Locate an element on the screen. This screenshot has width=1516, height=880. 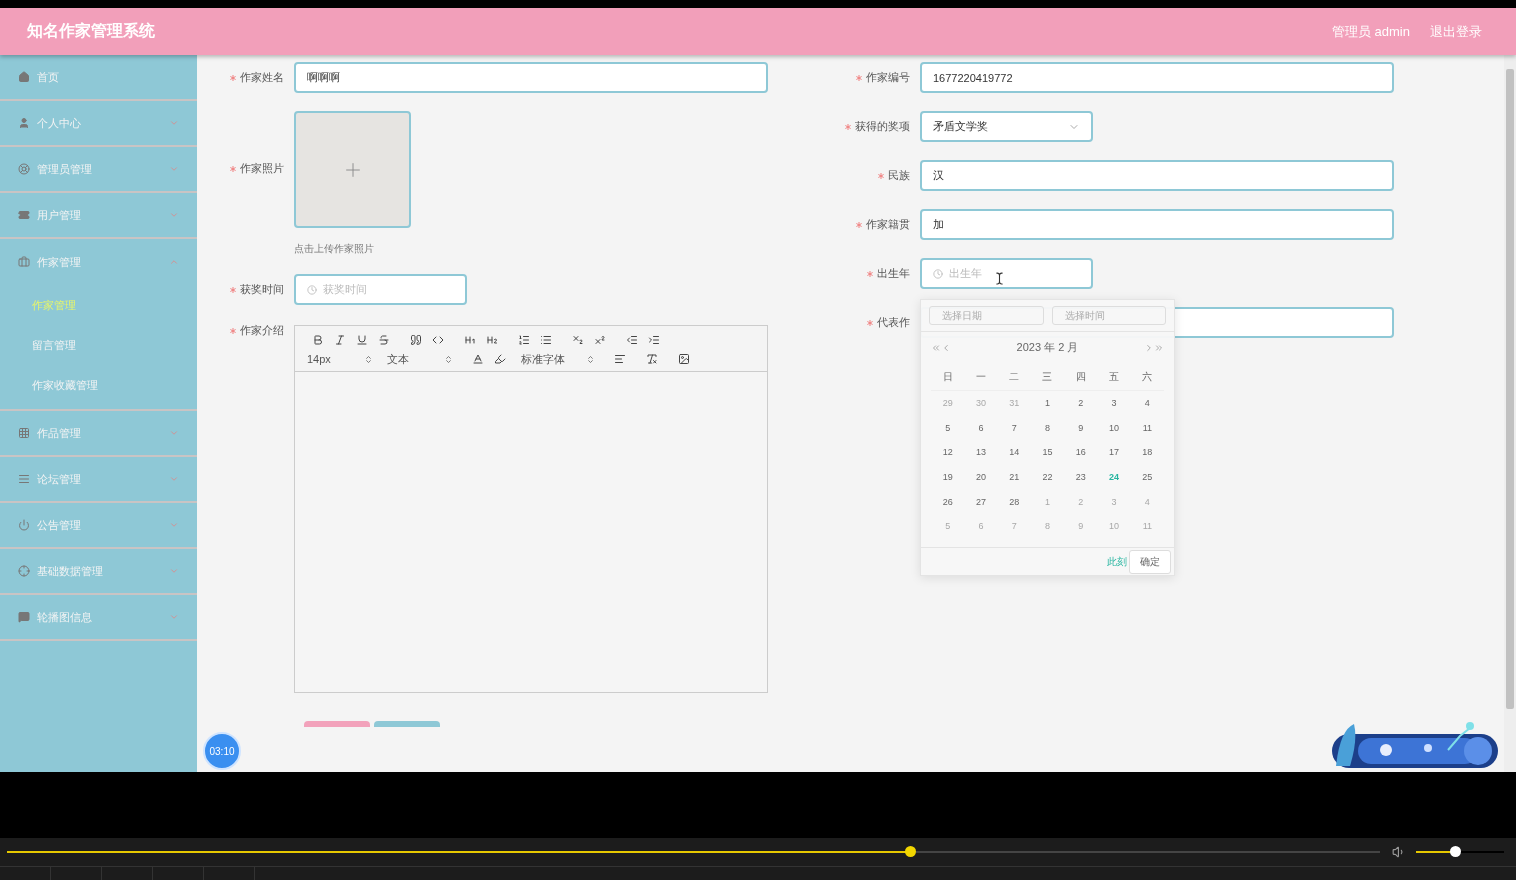
calendar-day: 11 is located at coordinates (1147, 428).